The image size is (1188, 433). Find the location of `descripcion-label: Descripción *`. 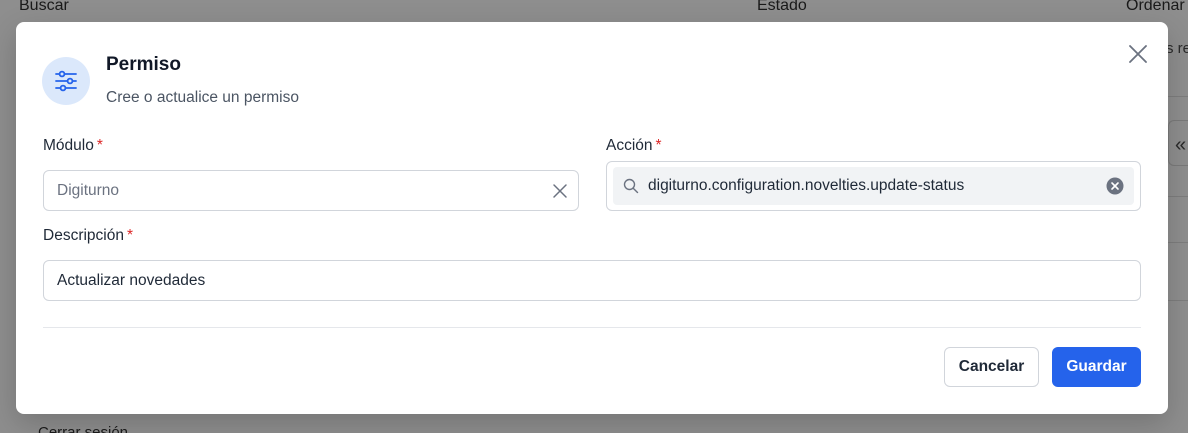

descripcion-label: Descripción * is located at coordinates (88, 236).